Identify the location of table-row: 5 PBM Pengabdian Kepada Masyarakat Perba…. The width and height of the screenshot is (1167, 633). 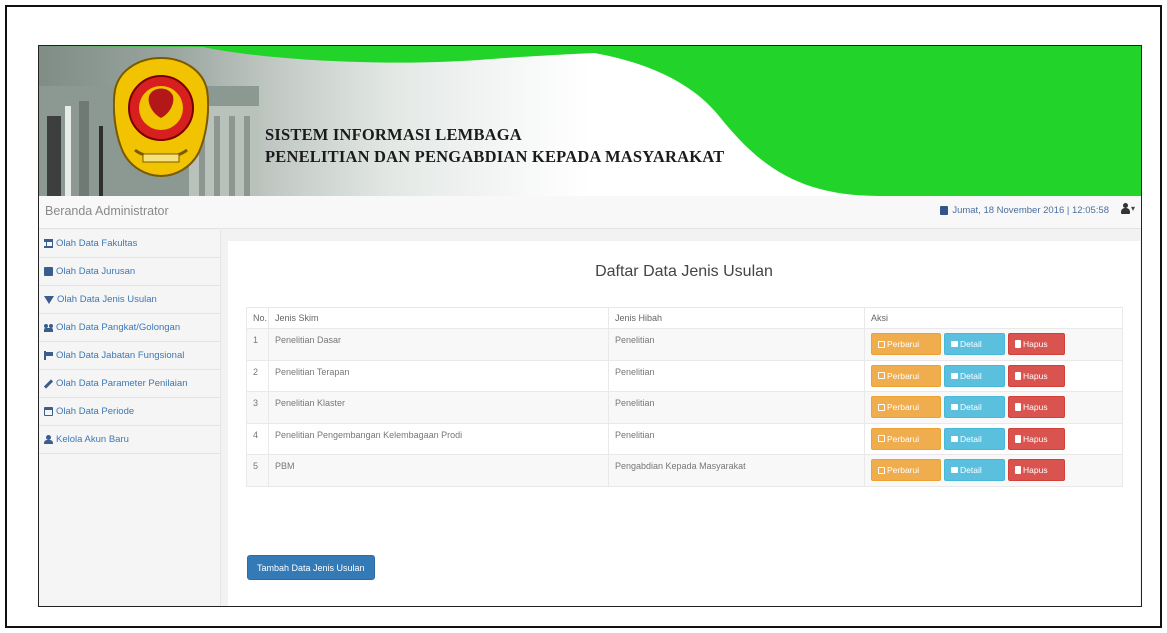
(684, 470).